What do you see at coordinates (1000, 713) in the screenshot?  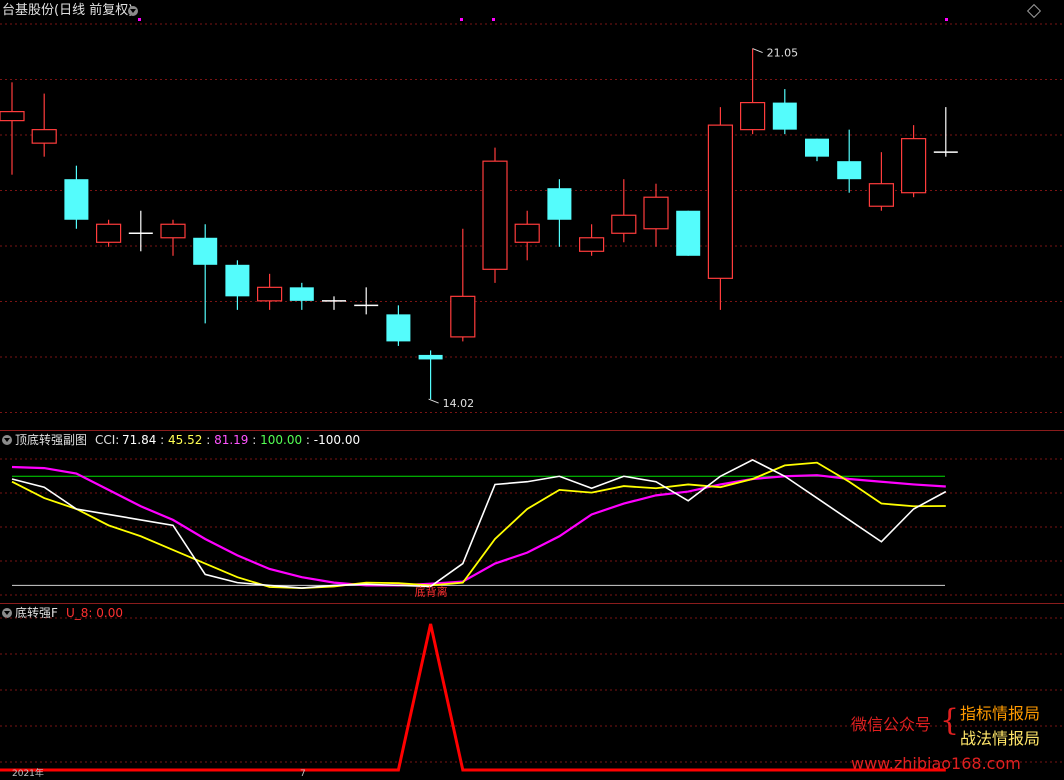 I see `watermark-brand-top: 指标情报局` at bounding box center [1000, 713].